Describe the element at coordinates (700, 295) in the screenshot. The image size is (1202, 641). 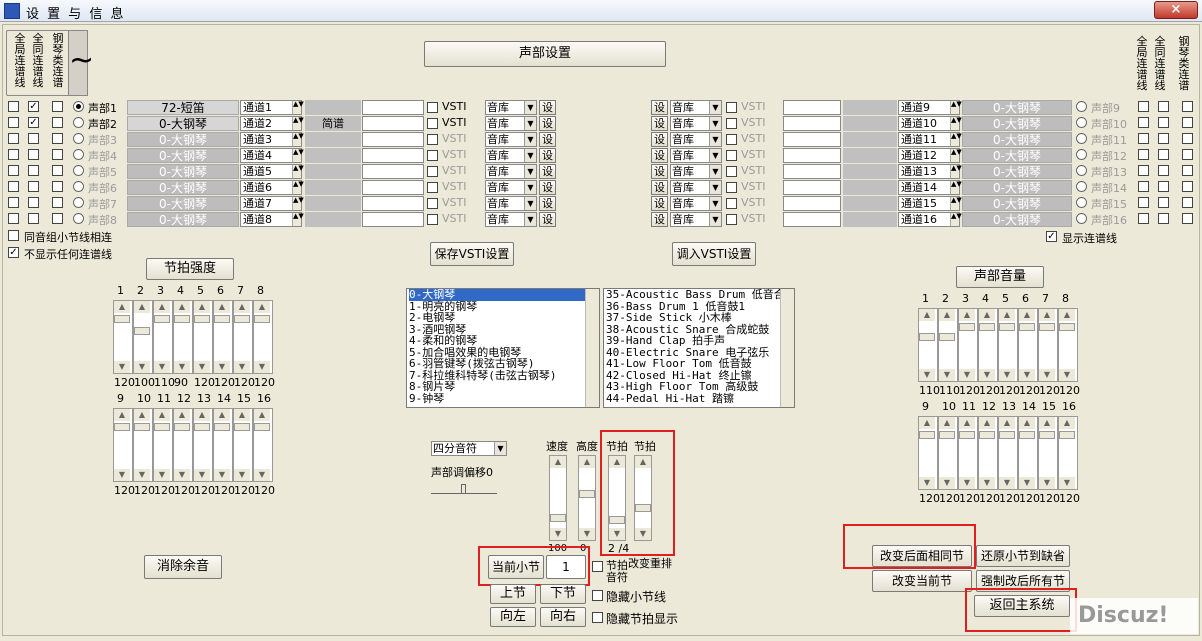
I see `drum-list-item: 35-Acoustic Bass Drum 低音合` at that location.